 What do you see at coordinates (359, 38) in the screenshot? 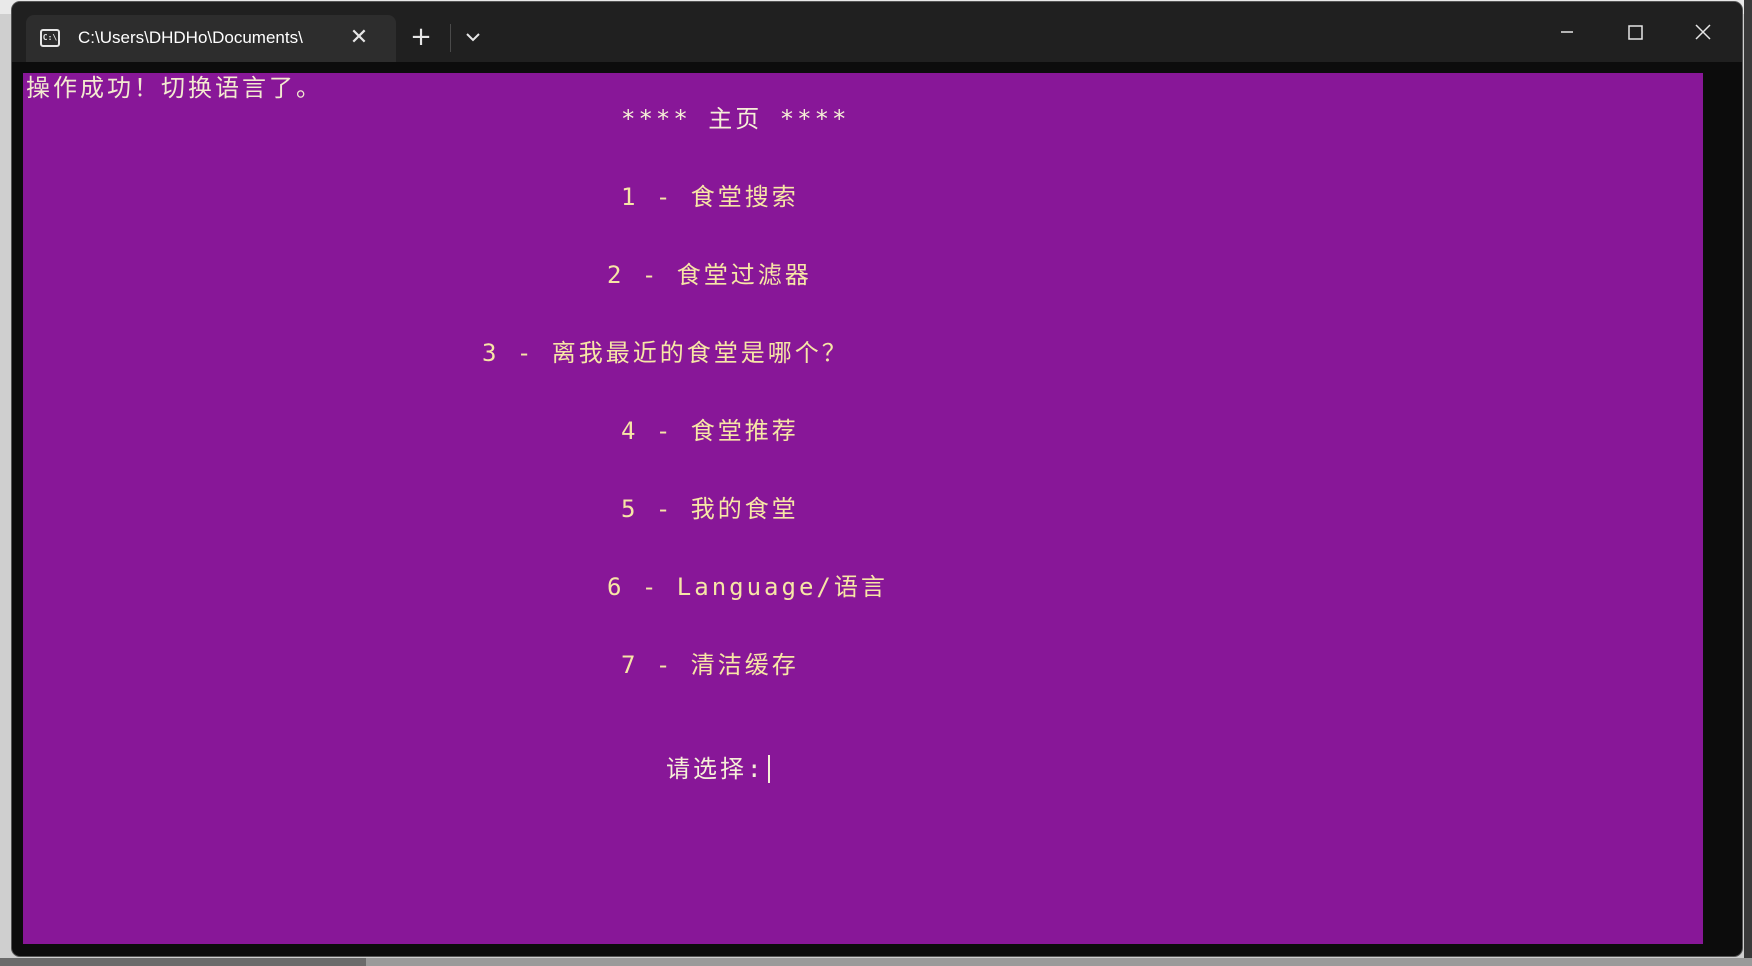
I see `tab-close-icon: ✕` at bounding box center [359, 38].